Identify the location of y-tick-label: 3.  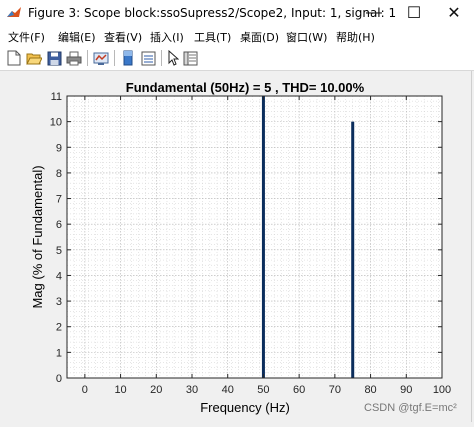
(59, 302).